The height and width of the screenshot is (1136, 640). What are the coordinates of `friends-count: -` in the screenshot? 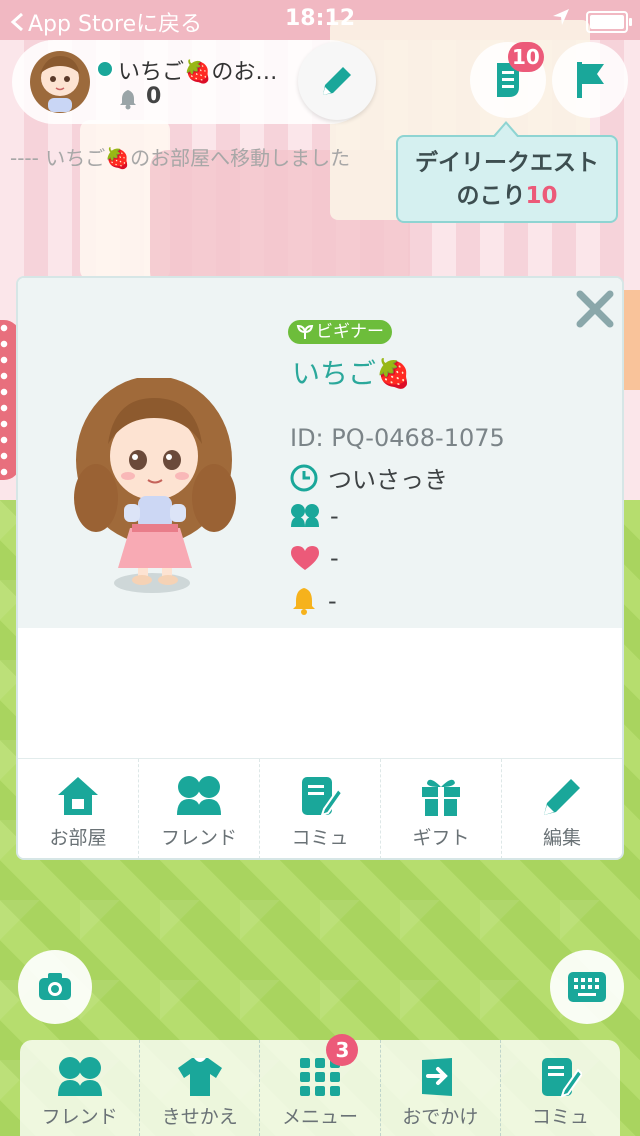 It's located at (334, 516).